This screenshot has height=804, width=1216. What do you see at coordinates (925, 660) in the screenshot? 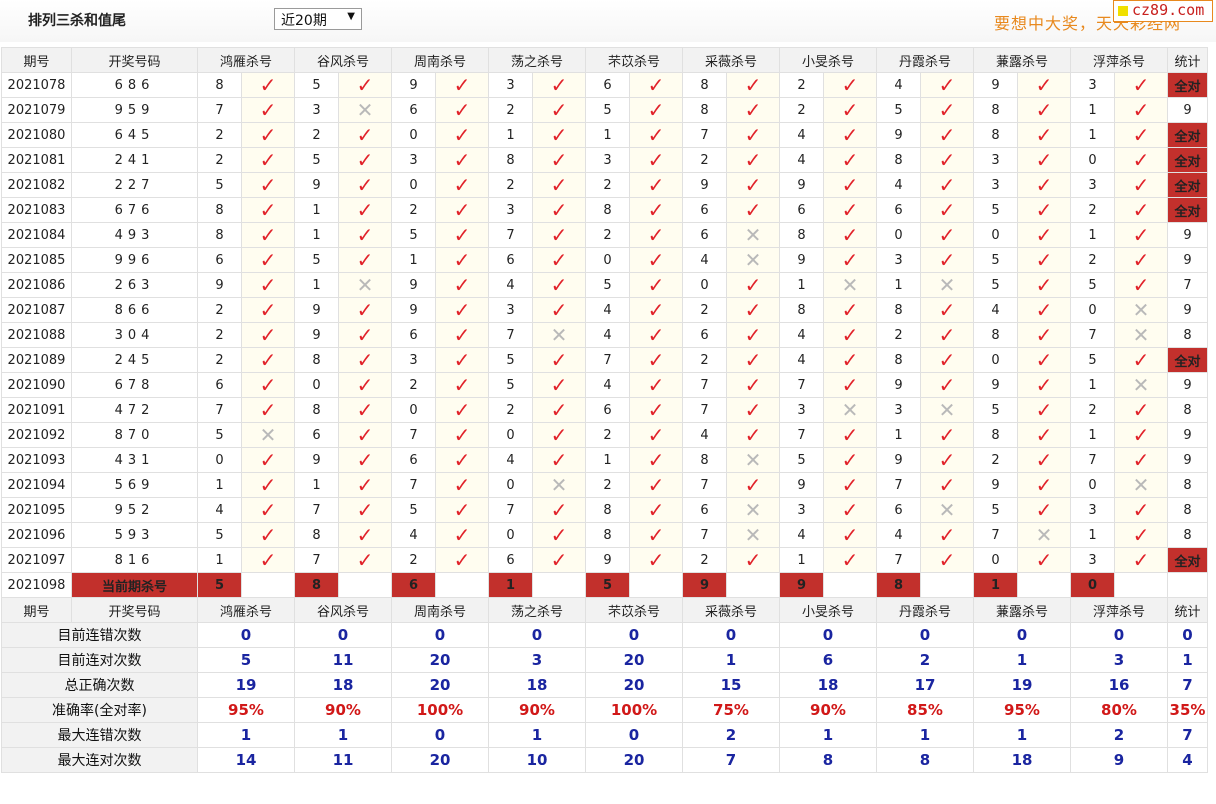
I see `summary-value: 2` at bounding box center [925, 660].